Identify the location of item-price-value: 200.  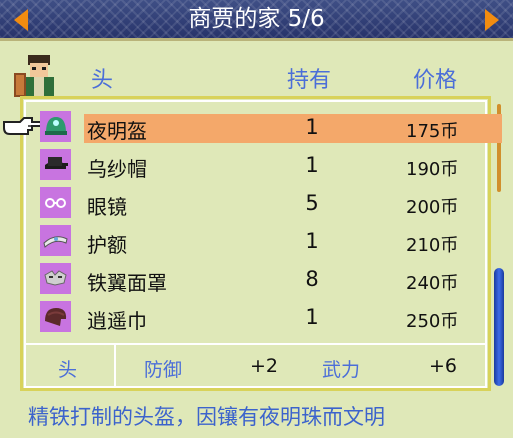
(423, 207).